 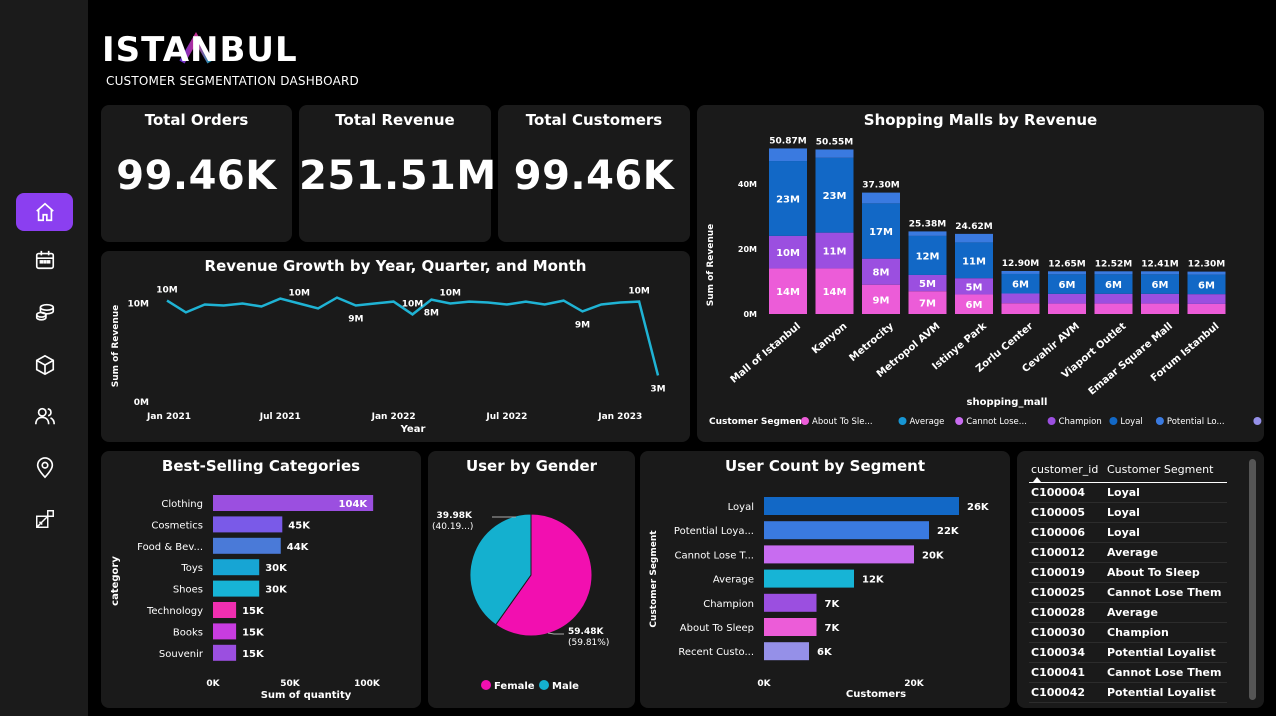 What do you see at coordinates (1128, 573) in the screenshot?
I see `table-row: C100019 About To Sleep` at bounding box center [1128, 573].